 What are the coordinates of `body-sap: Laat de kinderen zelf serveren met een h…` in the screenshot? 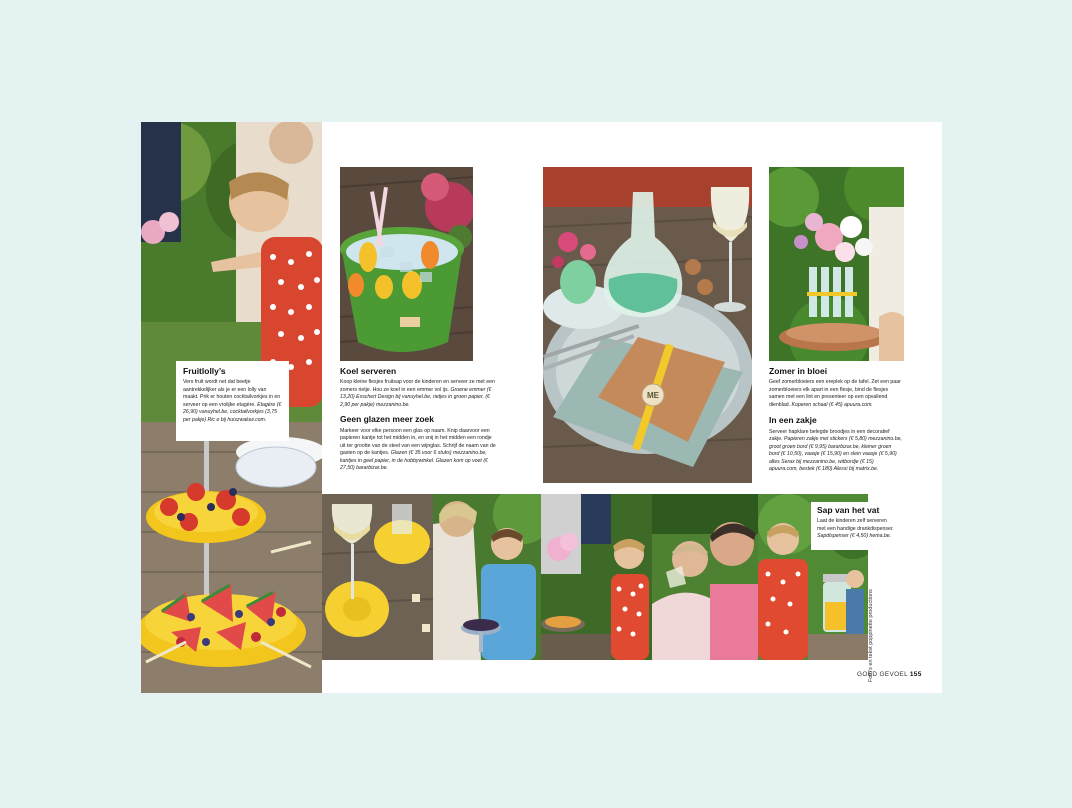 It's located at (855, 529).